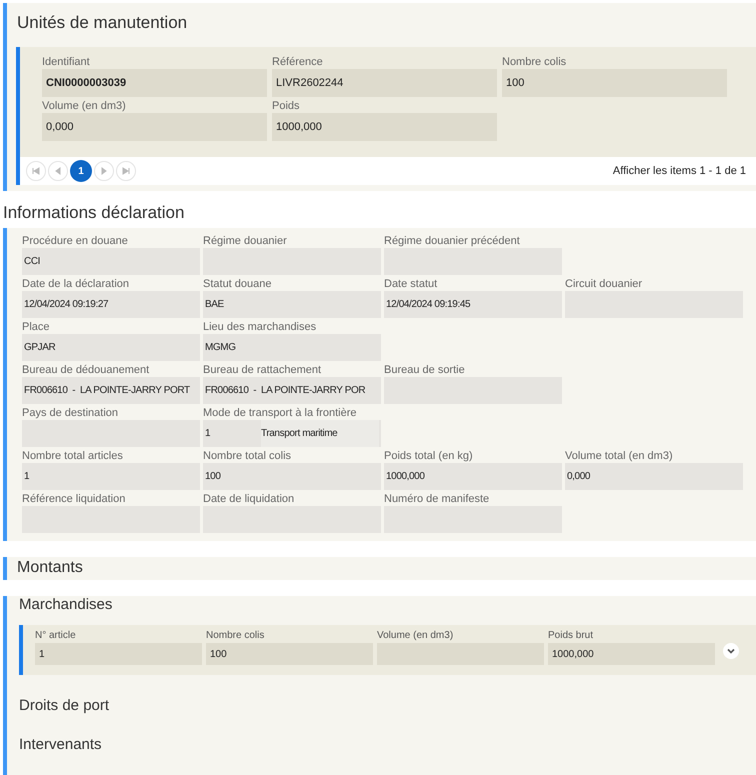 The width and height of the screenshot is (756, 775). I want to click on section-title: Informations déclaration, so click(94, 213).